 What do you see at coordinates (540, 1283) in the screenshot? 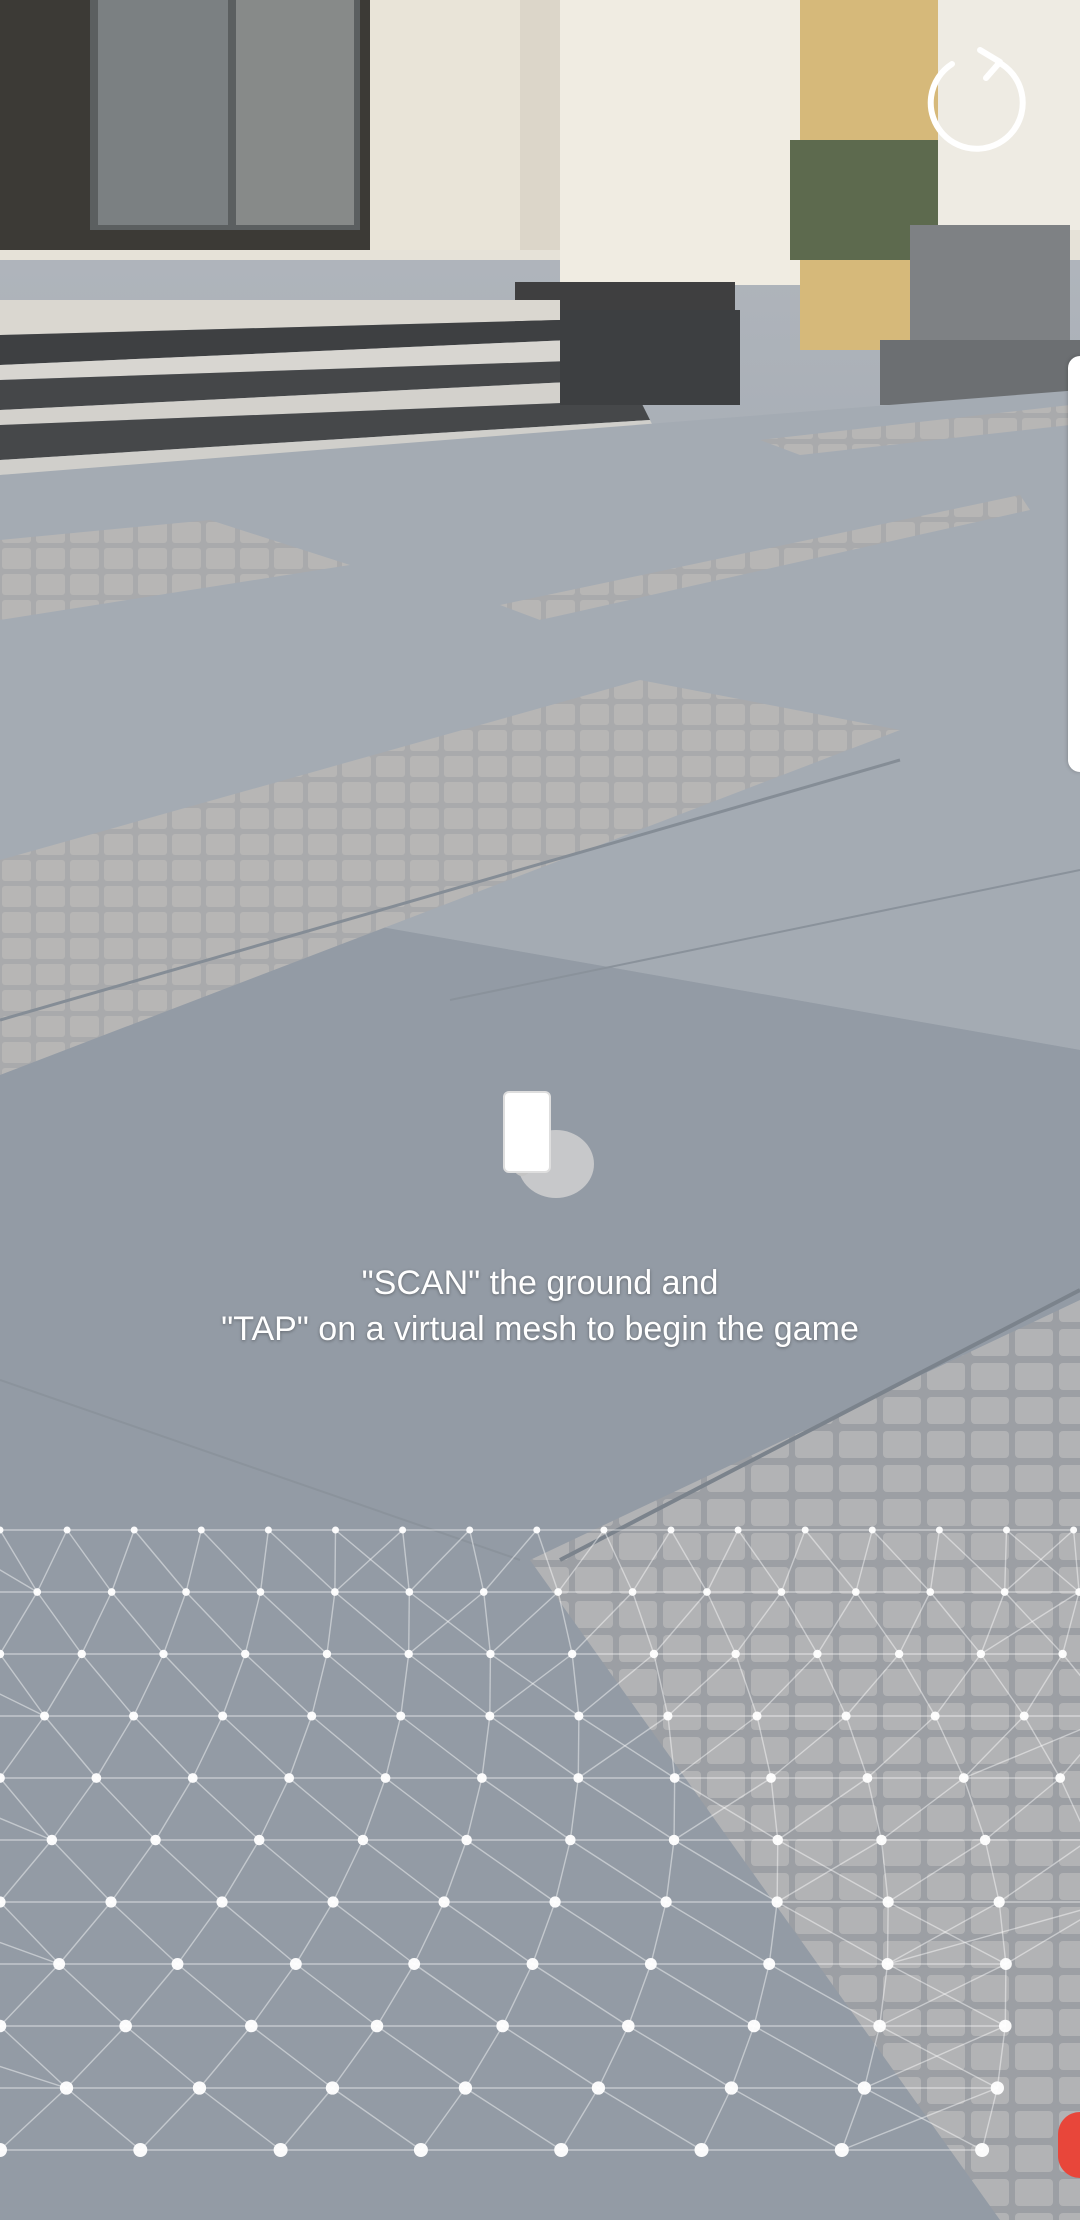
I see `instruction-line-1: "SCAN" the ground and` at bounding box center [540, 1283].